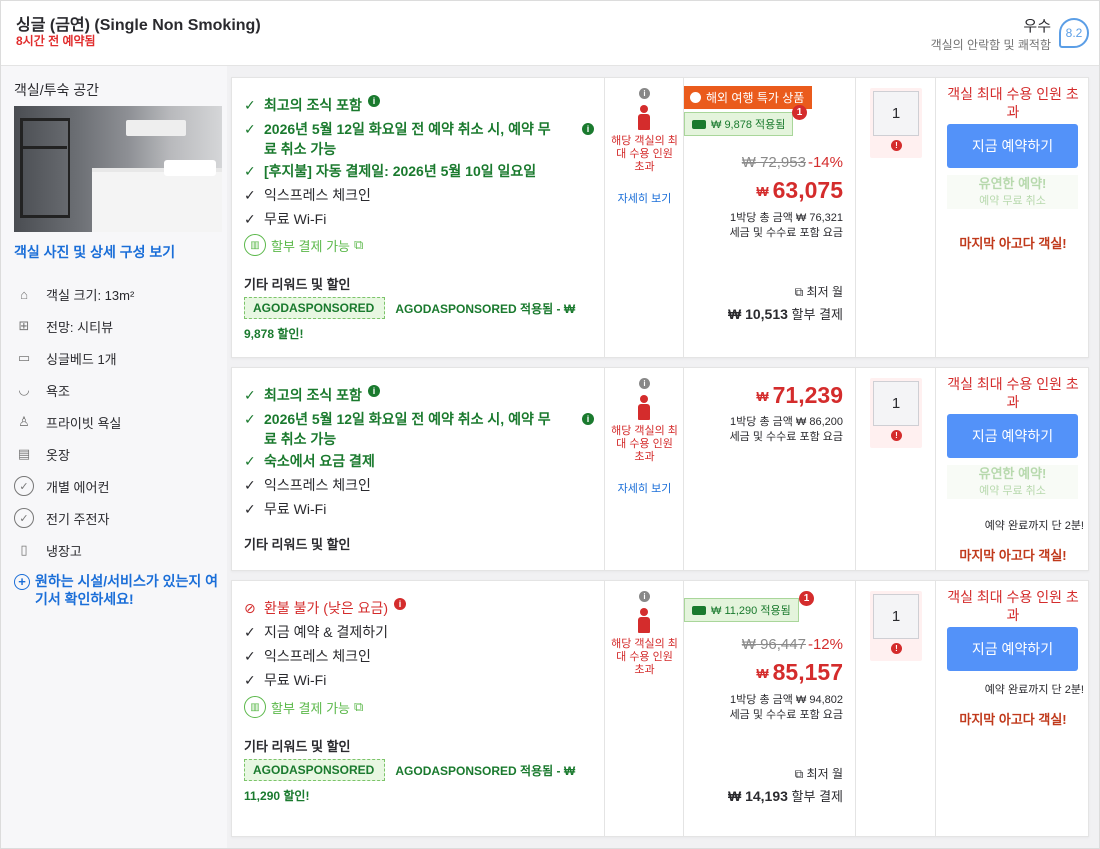 Image resolution: width=1100 pixels, height=849 pixels. I want to click on amenity-item: ▯ 냉장고, so click(48, 550).